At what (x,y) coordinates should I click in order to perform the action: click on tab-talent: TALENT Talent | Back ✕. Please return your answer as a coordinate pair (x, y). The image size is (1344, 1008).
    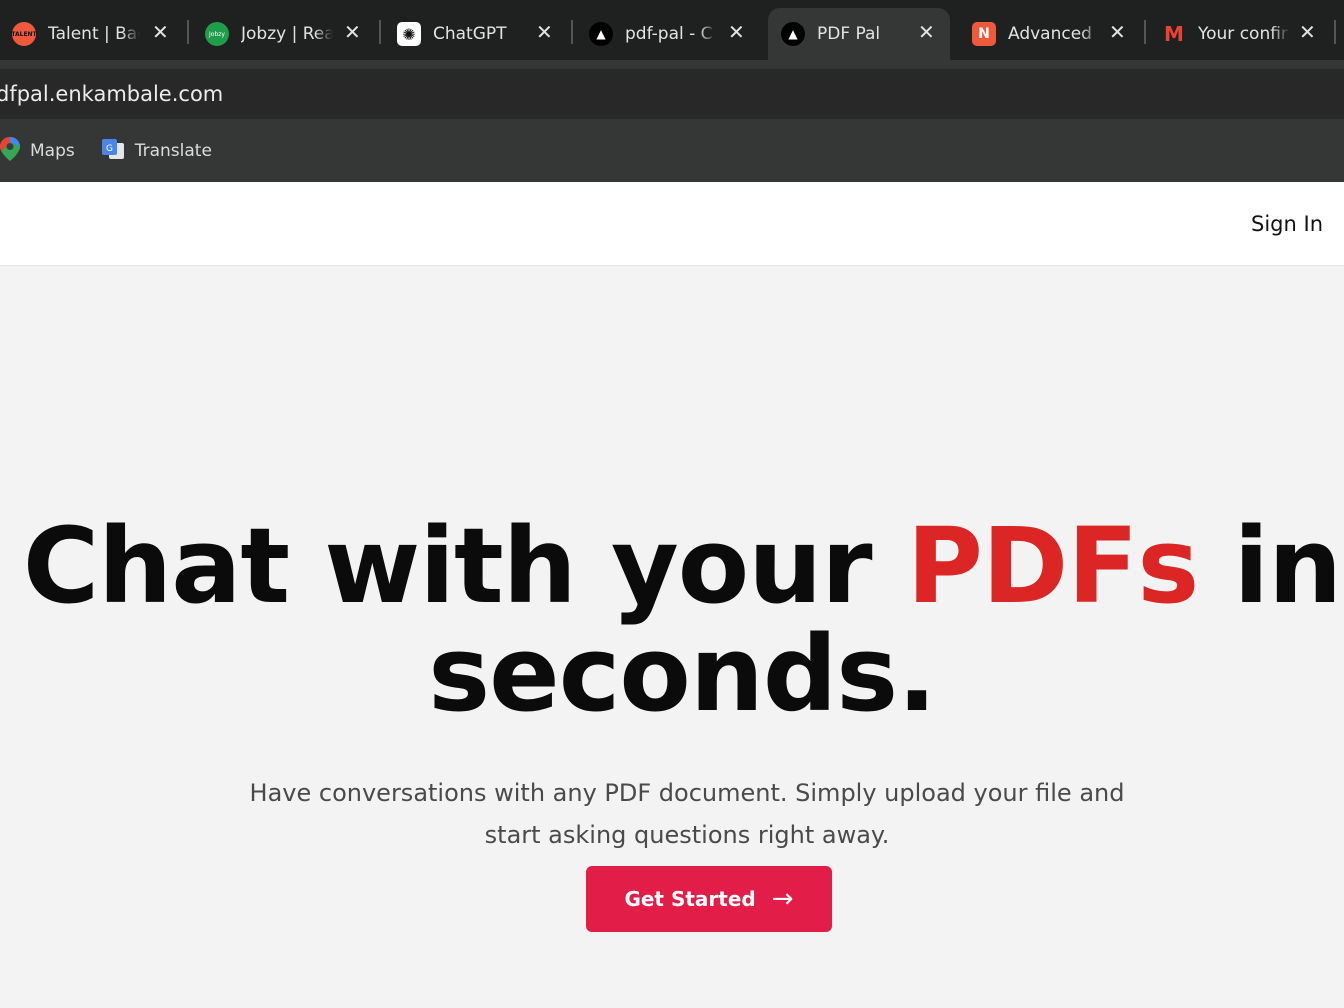
    Looking at the image, I should click on (96, 34).